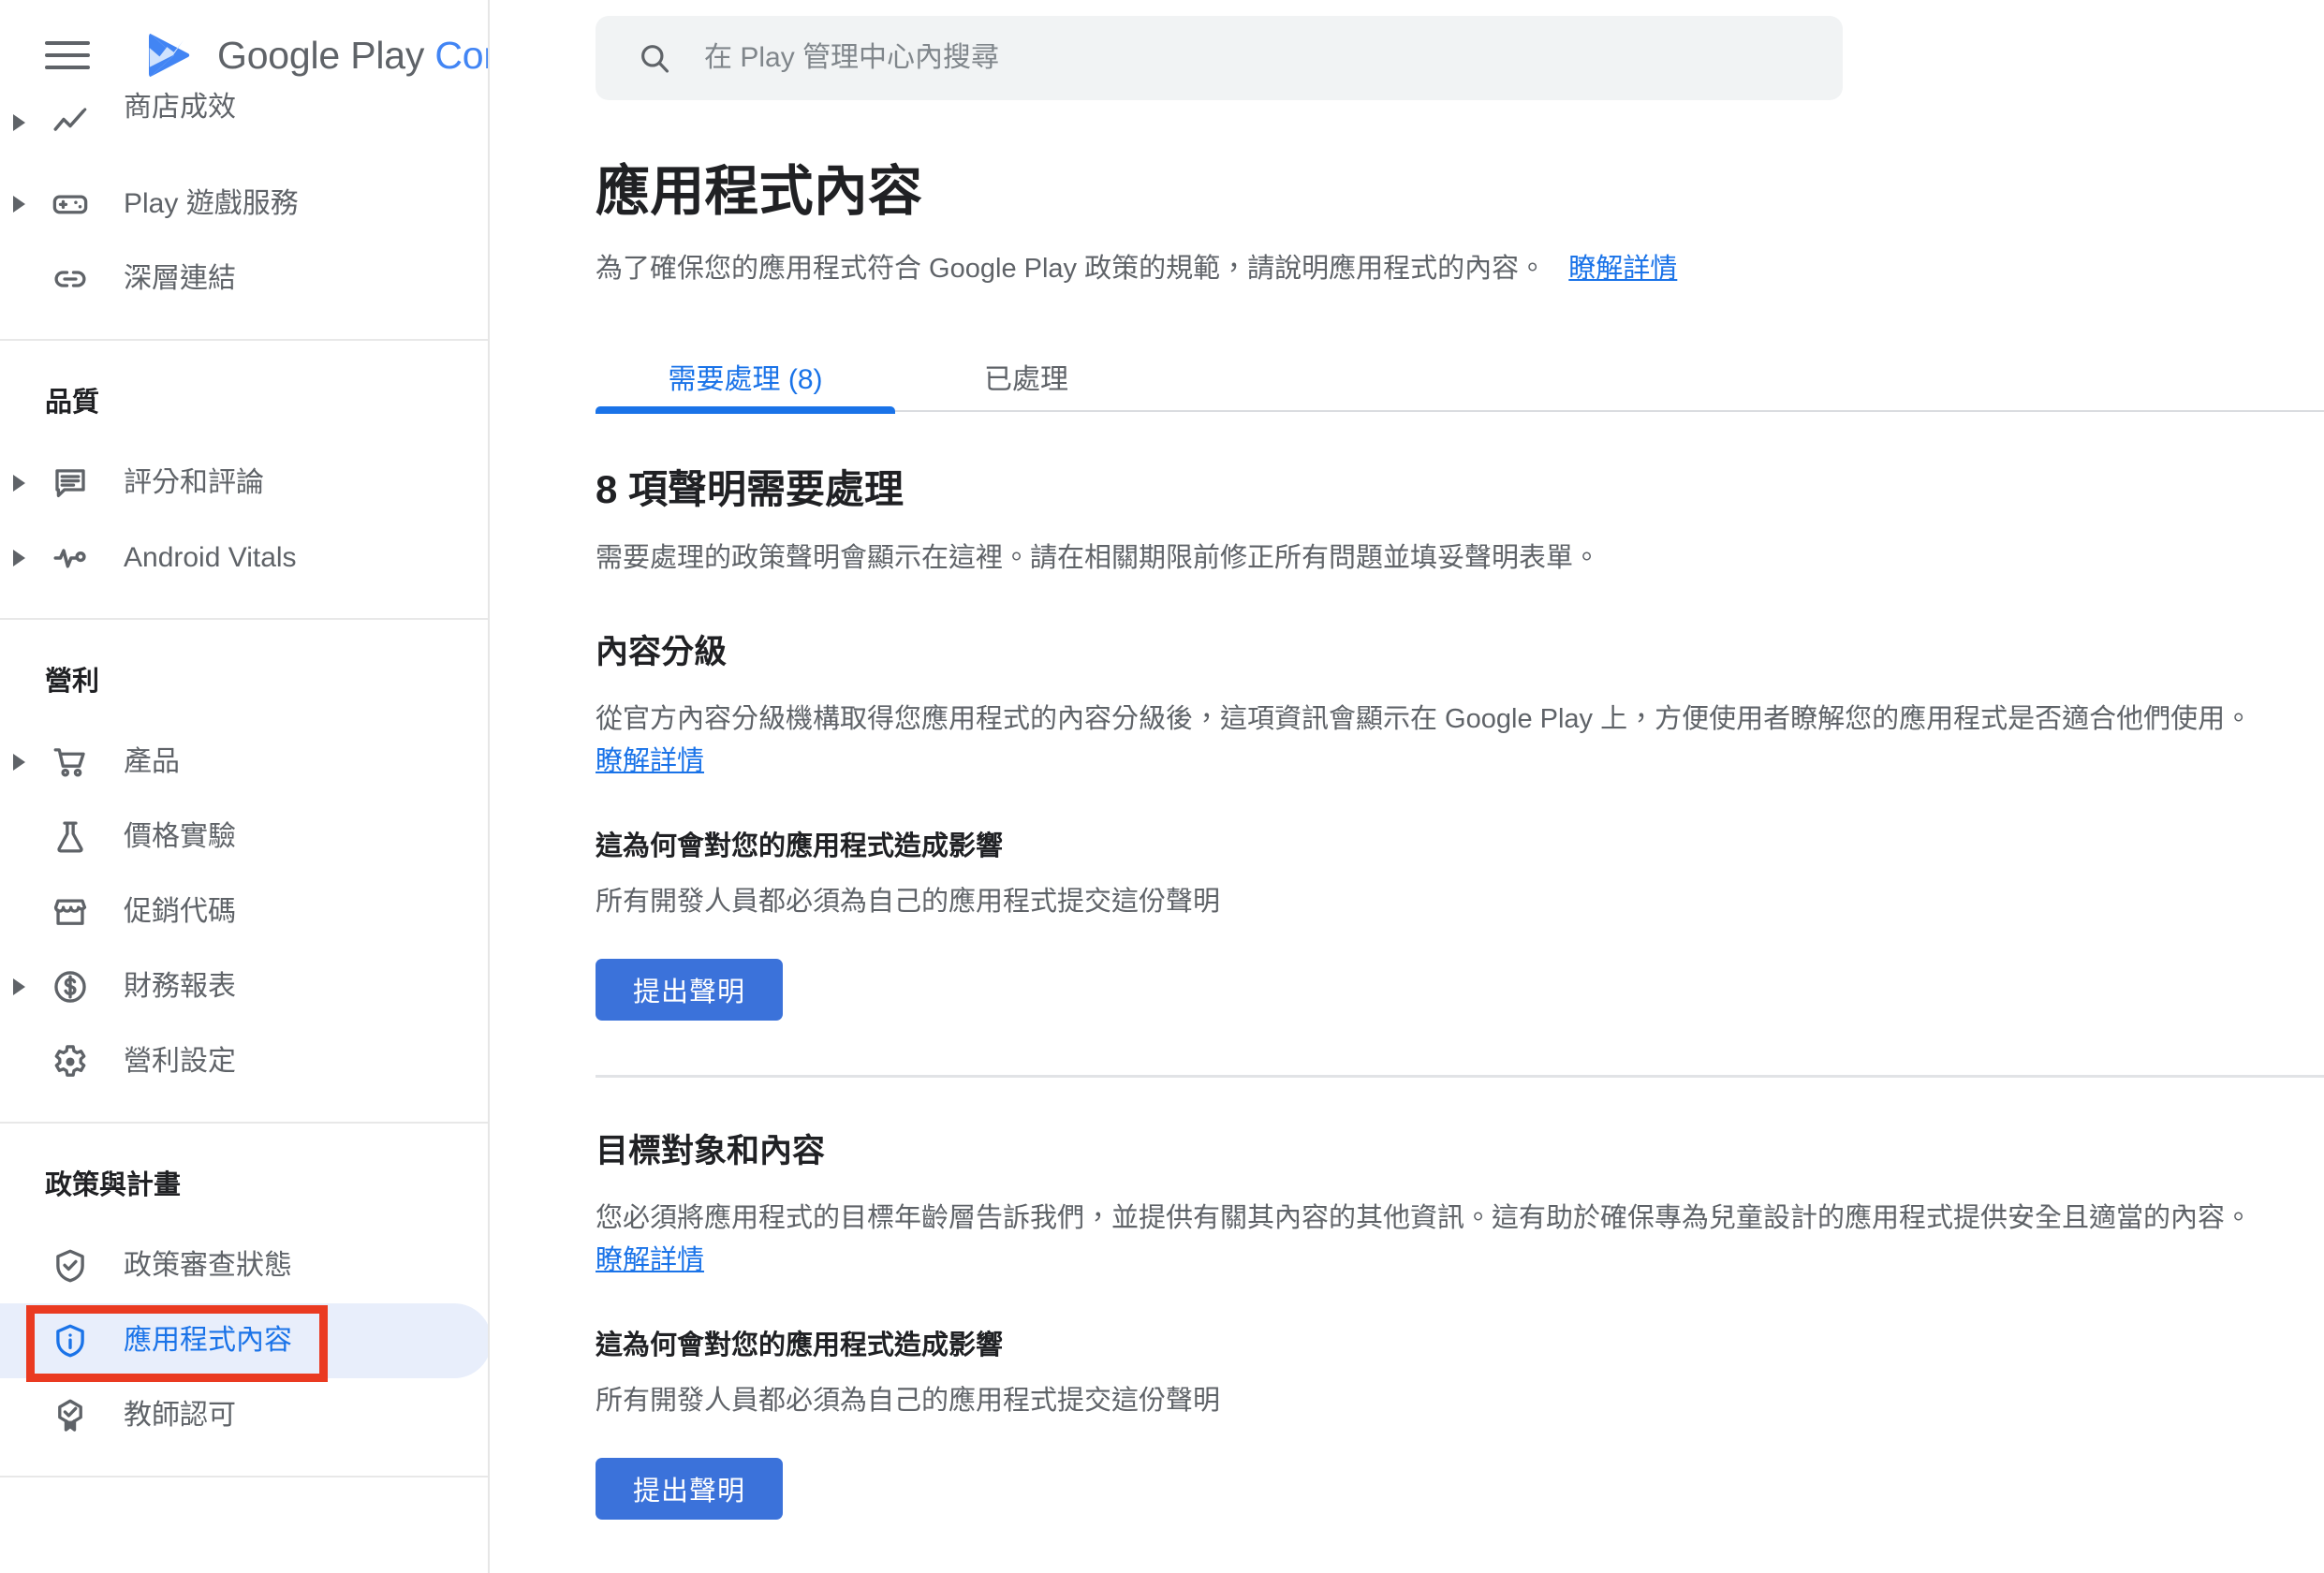 This screenshot has height=1573, width=2324. I want to click on sidebar-item-label: 教師認可, so click(180, 1415).